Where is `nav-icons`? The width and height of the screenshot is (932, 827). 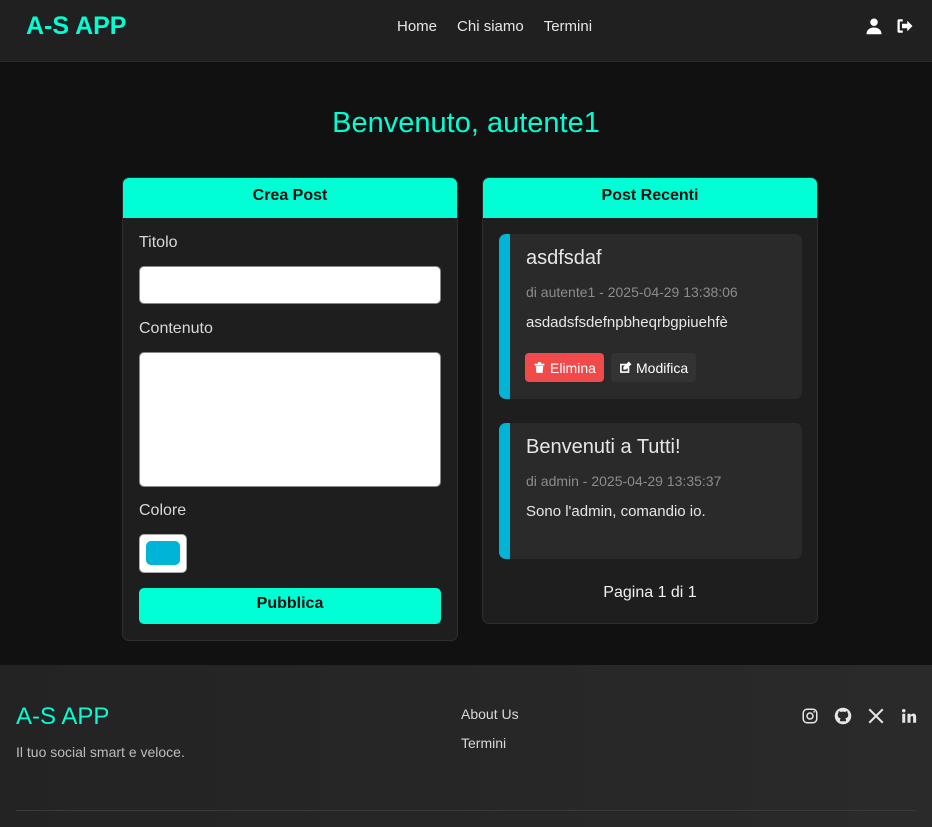 nav-icons is located at coordinates (889, 26).